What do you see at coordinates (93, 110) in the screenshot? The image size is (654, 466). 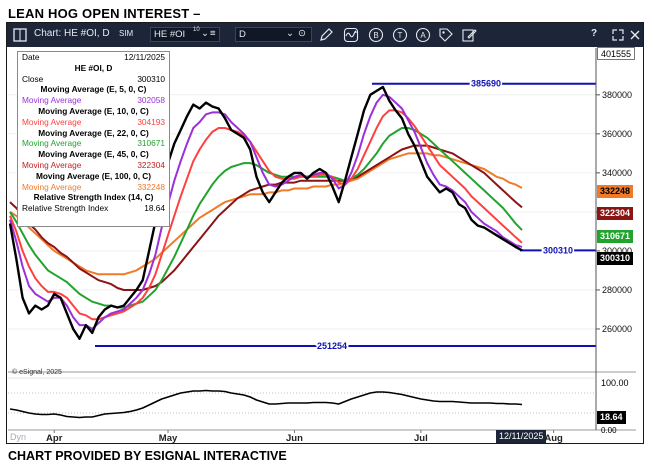 I see `legend-ma10-header: Moving Average (E, 10, 0, C)` at bounding box center [93, 110].